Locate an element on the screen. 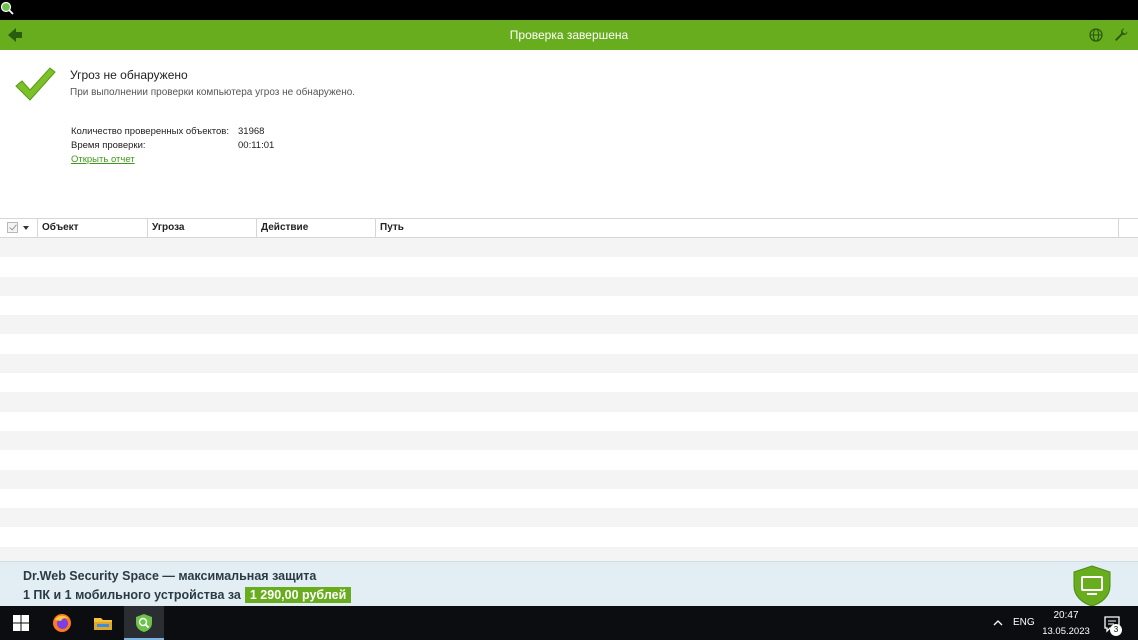 This screenshot has height=640, width=1138. scanned-objects-label: Количество проверенных объектов: is located at coordinates (150, 131).